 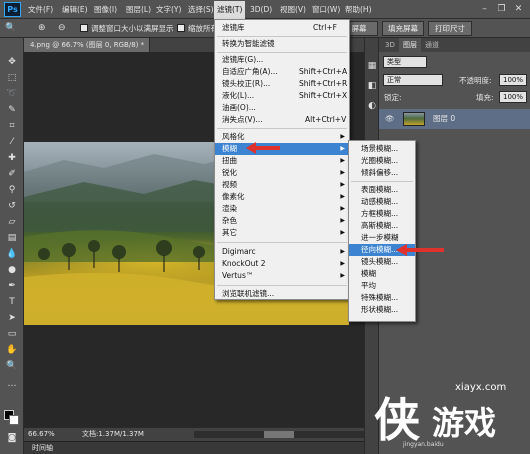 I want to click on distort-submenu: 扭曲 ▶, so click(x=282, y=161).